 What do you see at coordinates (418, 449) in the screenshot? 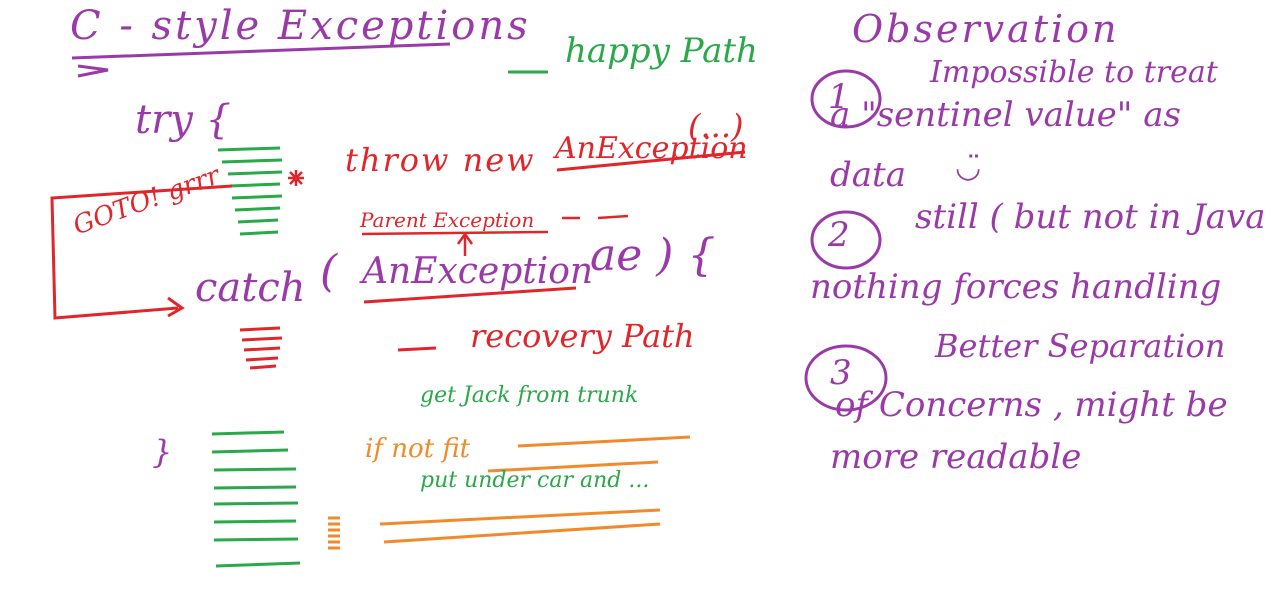
I see `if-not-note: if not fit` at bounding box center [418, 449].